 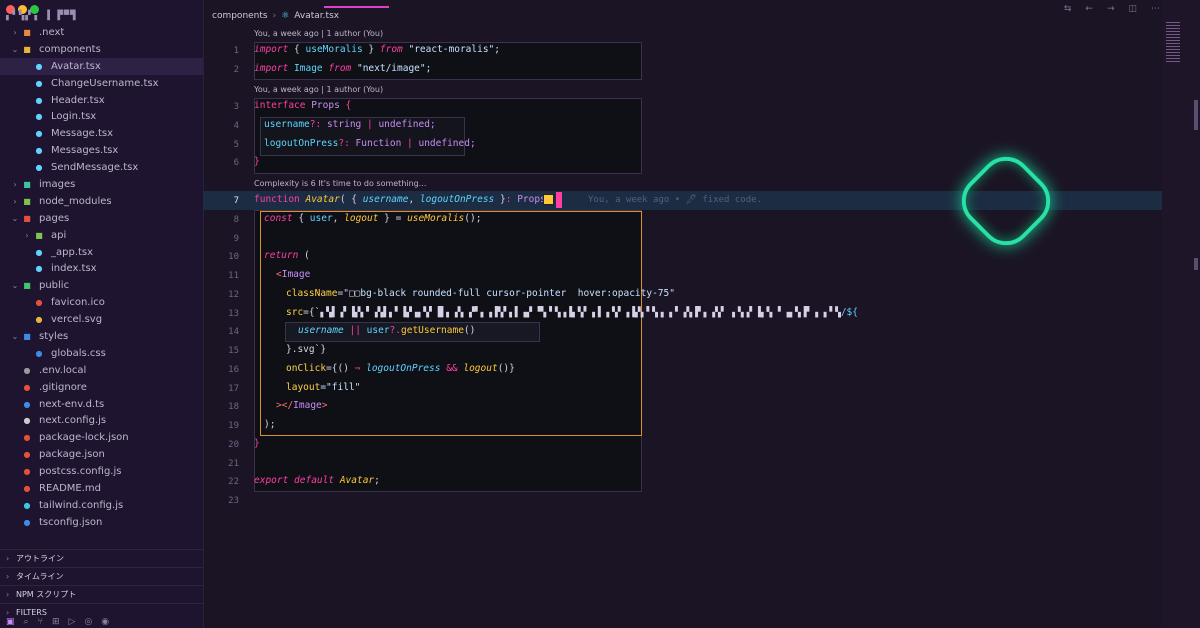 What do you see at coordinates (101, 150) in the screenshot?
I see `file-item: ● Messages.tsx` at bounding box center [101, 150].